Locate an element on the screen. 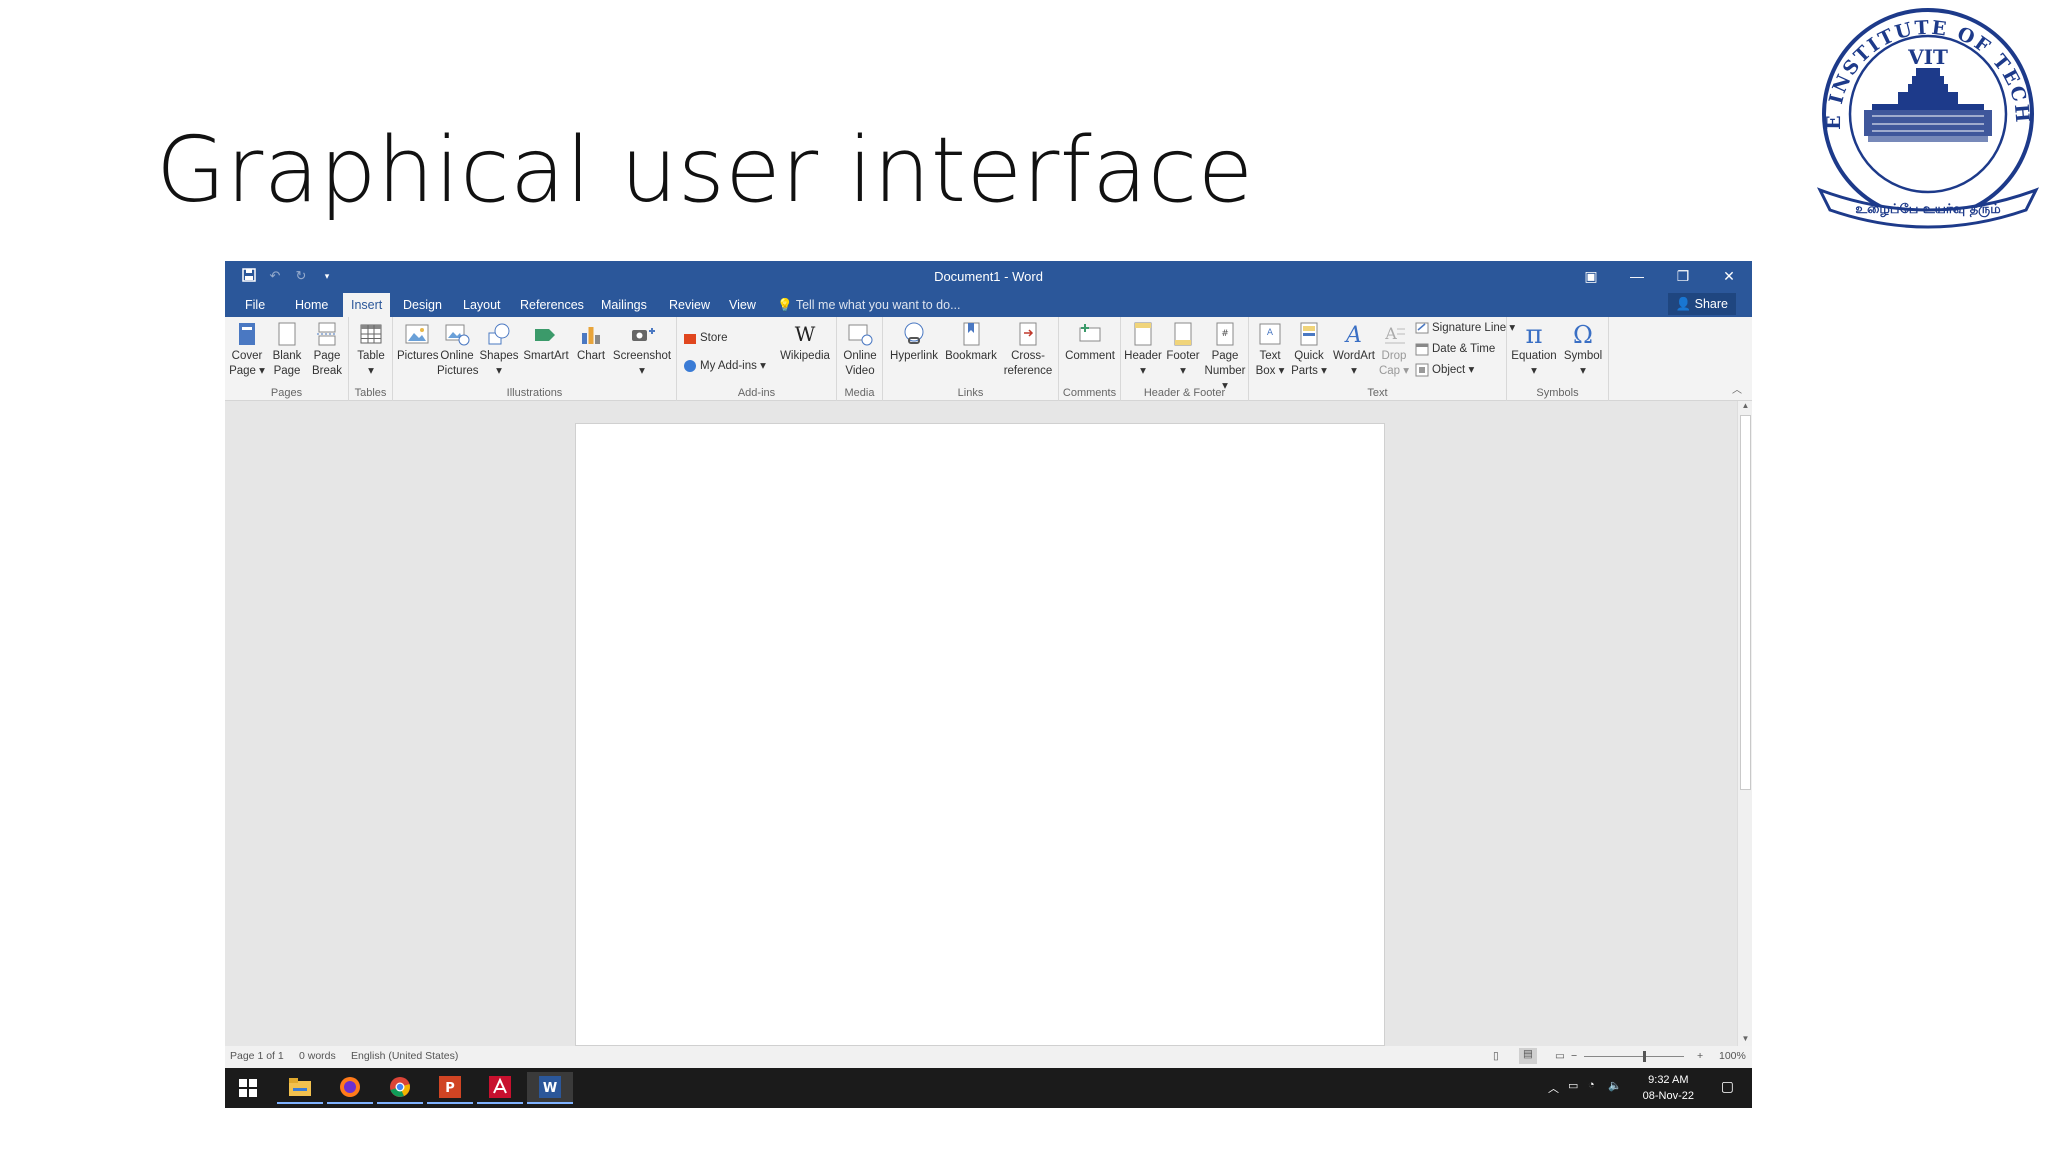 The height and width of the screenshot is (1152, 2048). bookmark-button: Bookmark is located at coordinates (971, 342).